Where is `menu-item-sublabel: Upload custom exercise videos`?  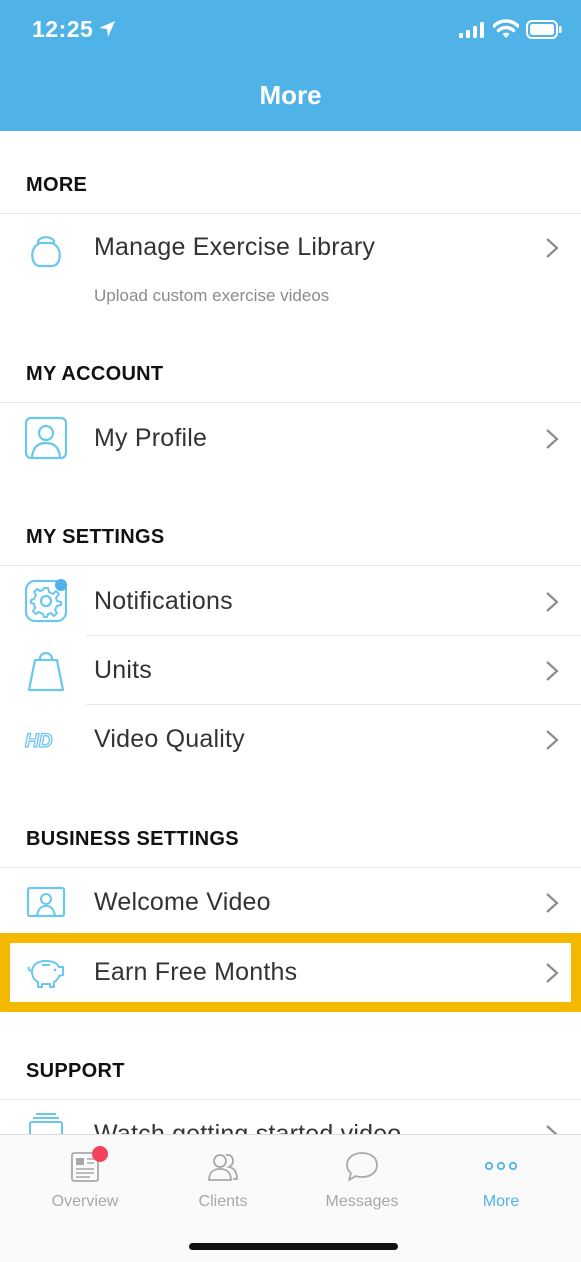
menu-item-sublabel: Upload custom exercise videos is located at coordinates (212, 295).